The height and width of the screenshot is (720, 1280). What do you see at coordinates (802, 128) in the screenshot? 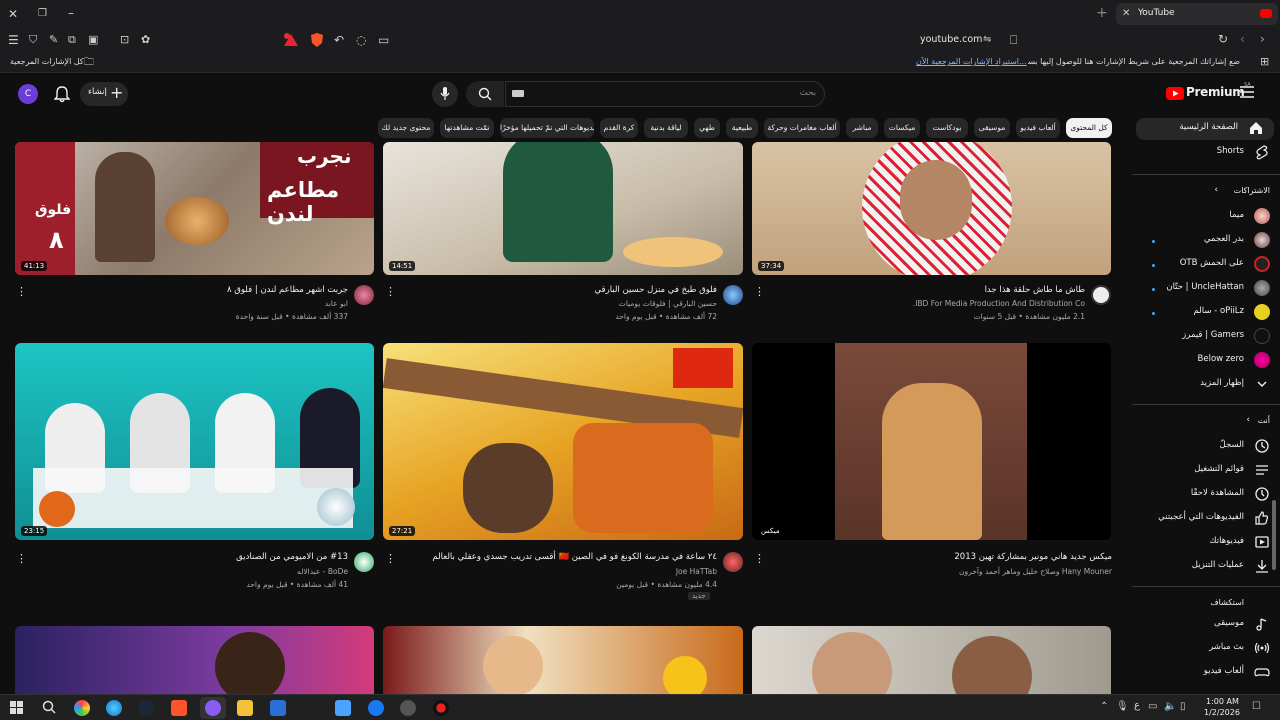
I see `chip-action-adventure: ألعاب مغامرات وحركة` at bounding box center [802, 128].